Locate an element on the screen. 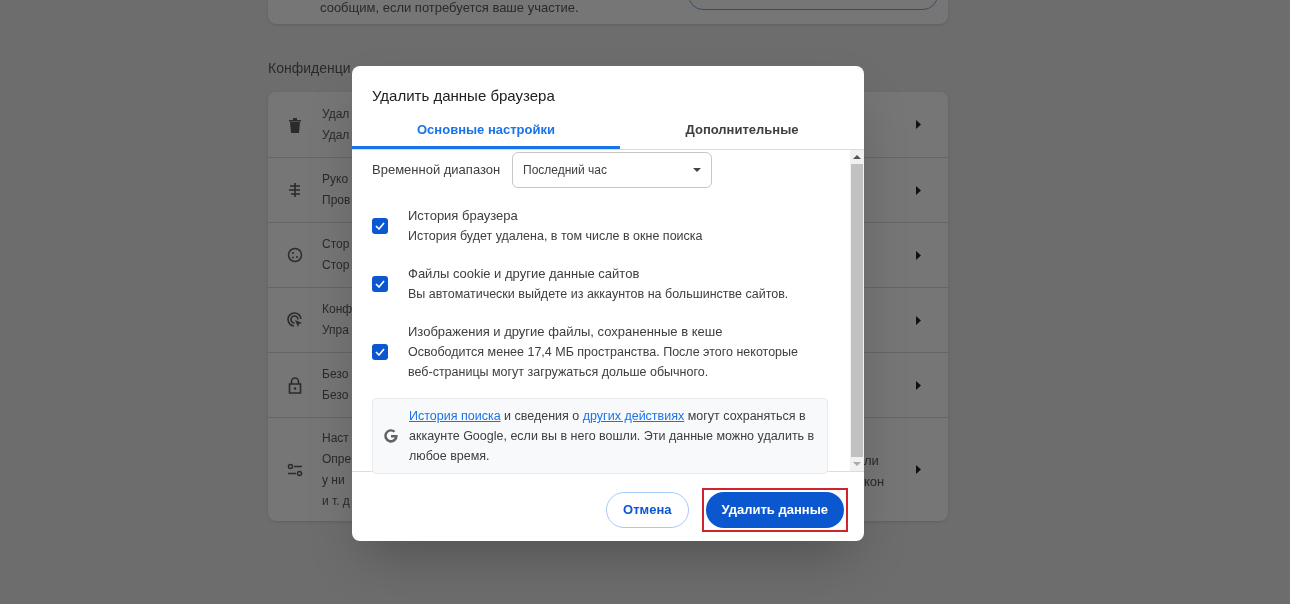 The height and width of the screenshot is (604, 1290). option-description: Освободится менее 17,4 МБ пространства. После этого некоторые веб-страницы могут загружаться дольше обычного. is located at coordinates (603, 362).